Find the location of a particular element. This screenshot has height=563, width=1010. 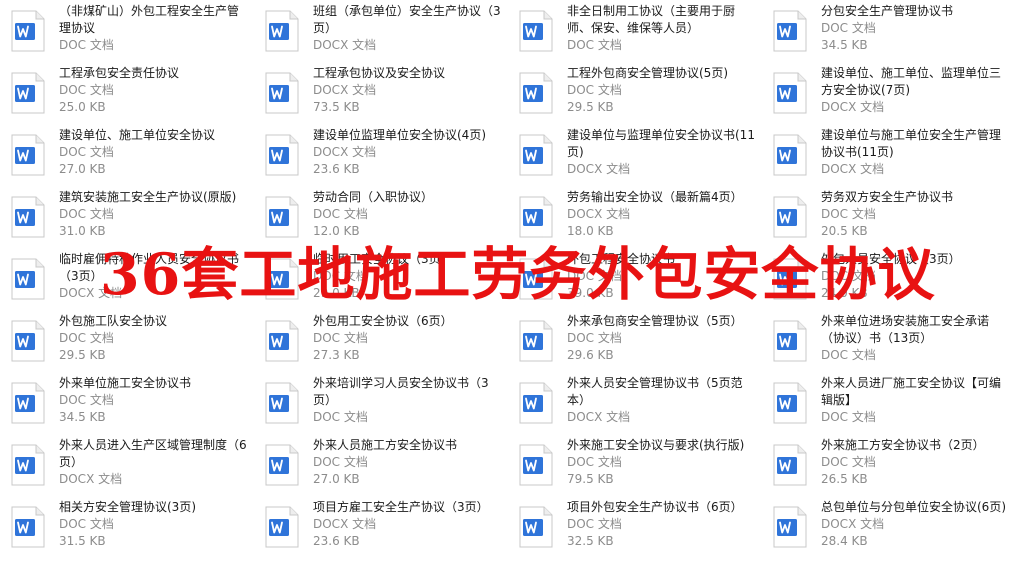

file-item: 外包施工队安全协议 DOC 文档 29.5 KB is located at coordinates (127, 341).